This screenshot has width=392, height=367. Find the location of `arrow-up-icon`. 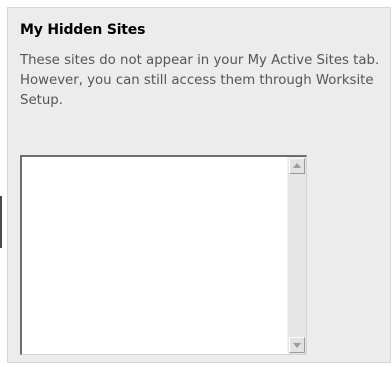

arrow-up-icon is located at coordinates (297, 165).